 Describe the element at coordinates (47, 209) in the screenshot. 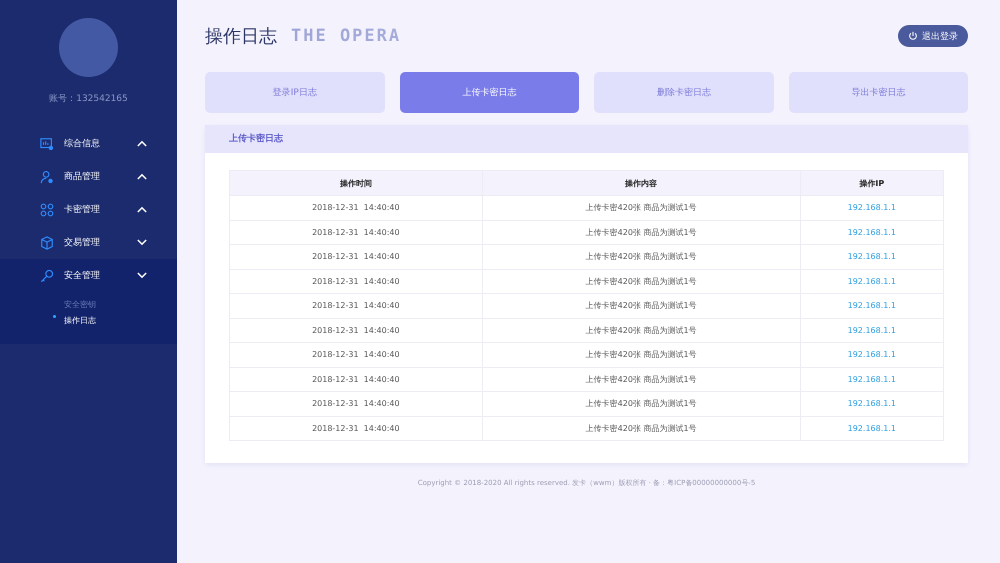

I see `grid-icon` at that location.